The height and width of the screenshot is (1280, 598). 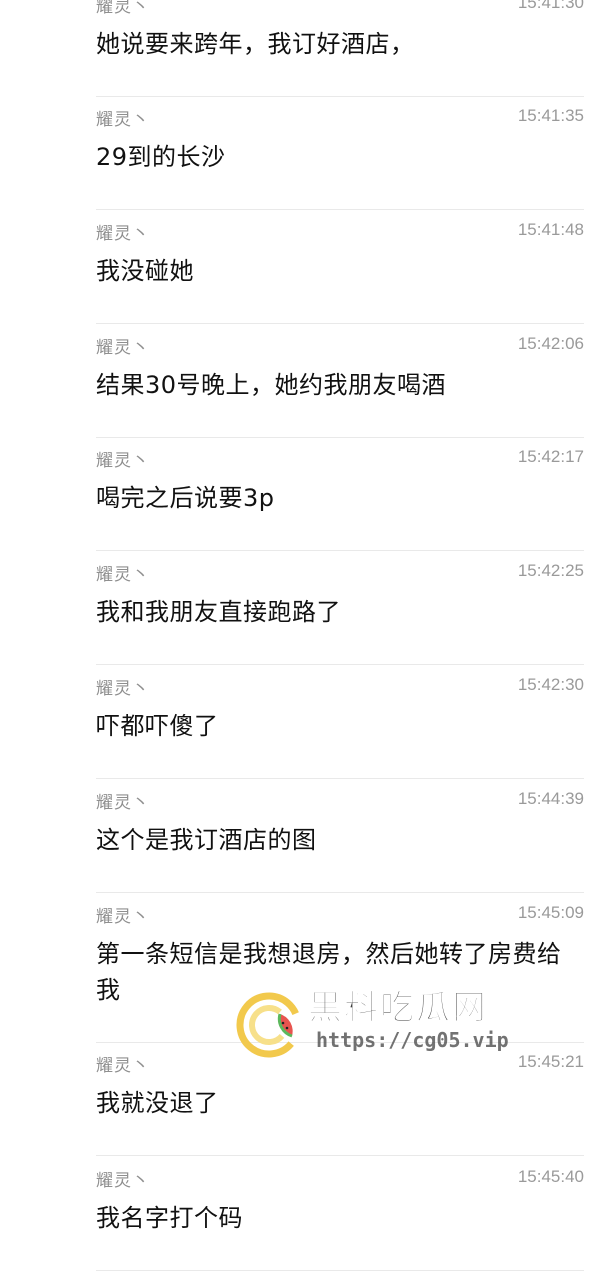 What do you see at coordinates (161, 157) in the screenshot?
I see `message-text: 29到的长沙` at bounding box center [161, 157].